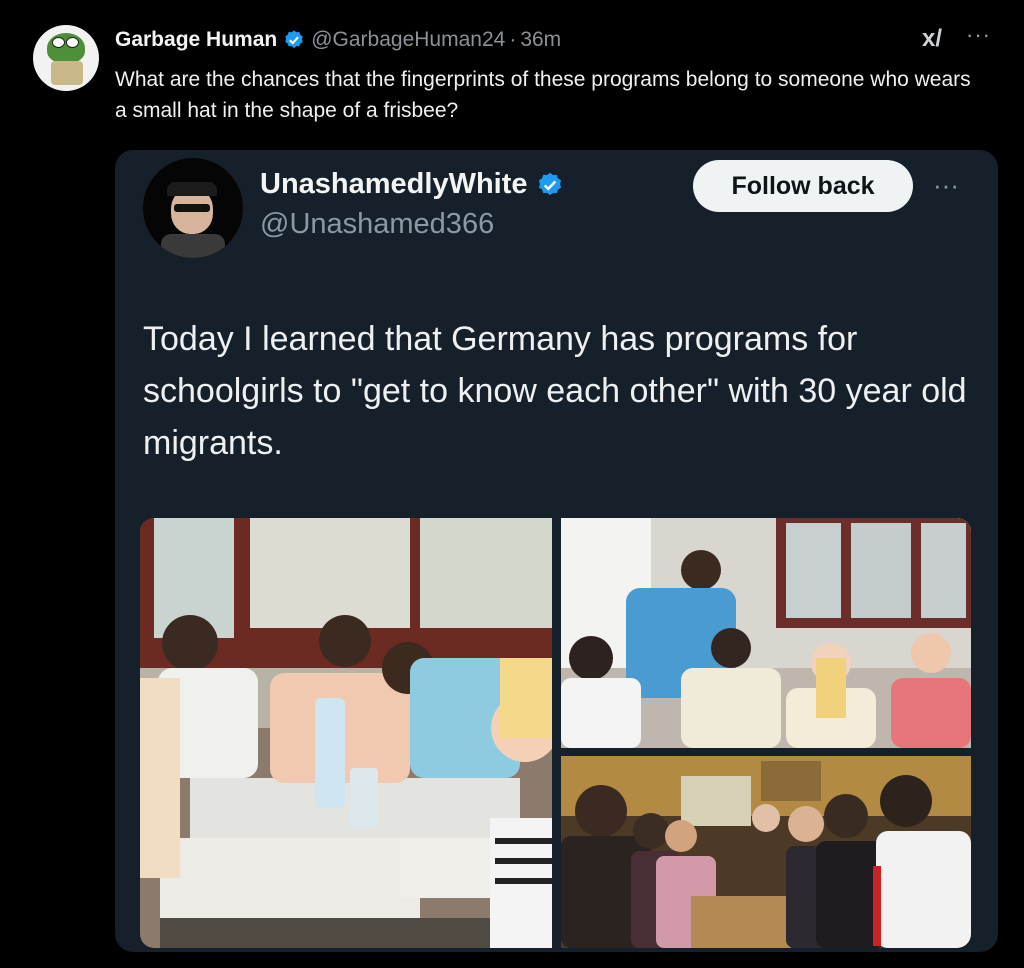  Describe the element at coordinates (196, 40) in the screenshot. I see `author-name: Garbage Human` at that location.